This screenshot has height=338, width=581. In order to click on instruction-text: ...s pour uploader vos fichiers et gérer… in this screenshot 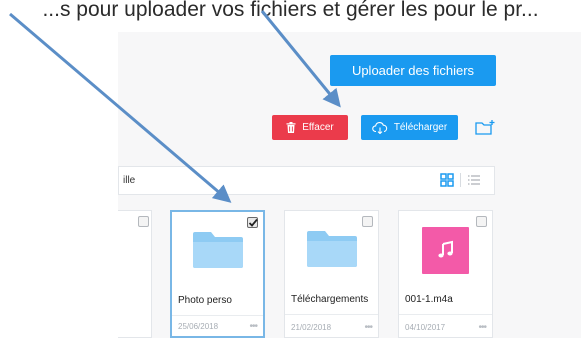, I will do `click(290, 10)`.